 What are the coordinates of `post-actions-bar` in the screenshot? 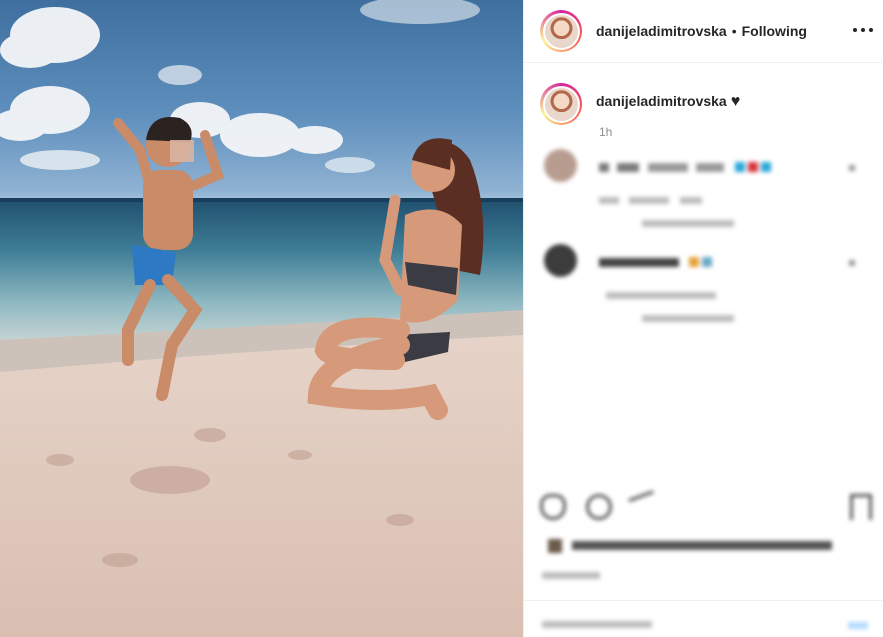 It's located at (706, 508).